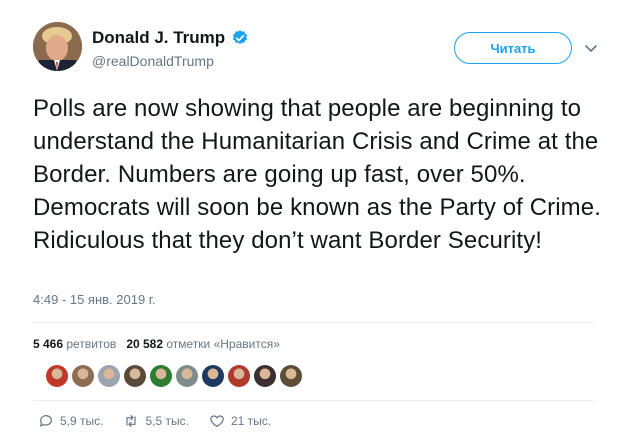 The width and height of the screenshot is (622, 447). Describe the element at coordinates (223, 344) in the screenshot. I see `likes-label: отметки «Нравится»` at that location.